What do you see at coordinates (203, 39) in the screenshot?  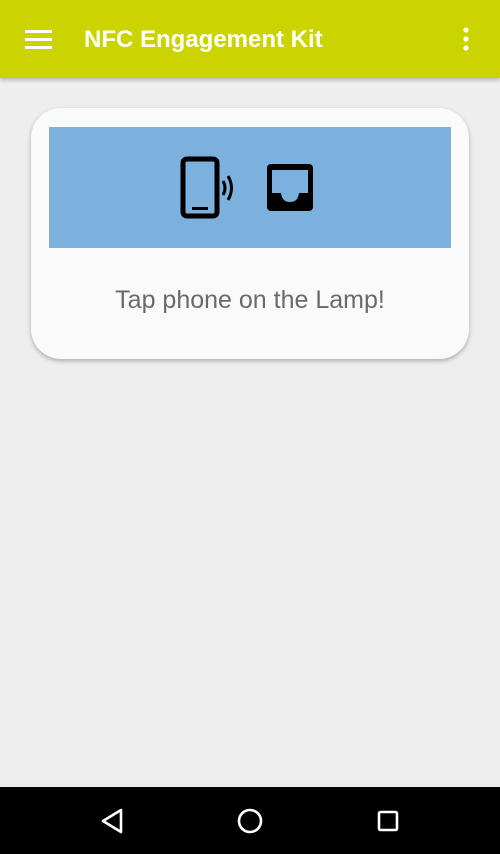 I see `app-title: NFC Engagement Kit` at bounding box center [203, 39].